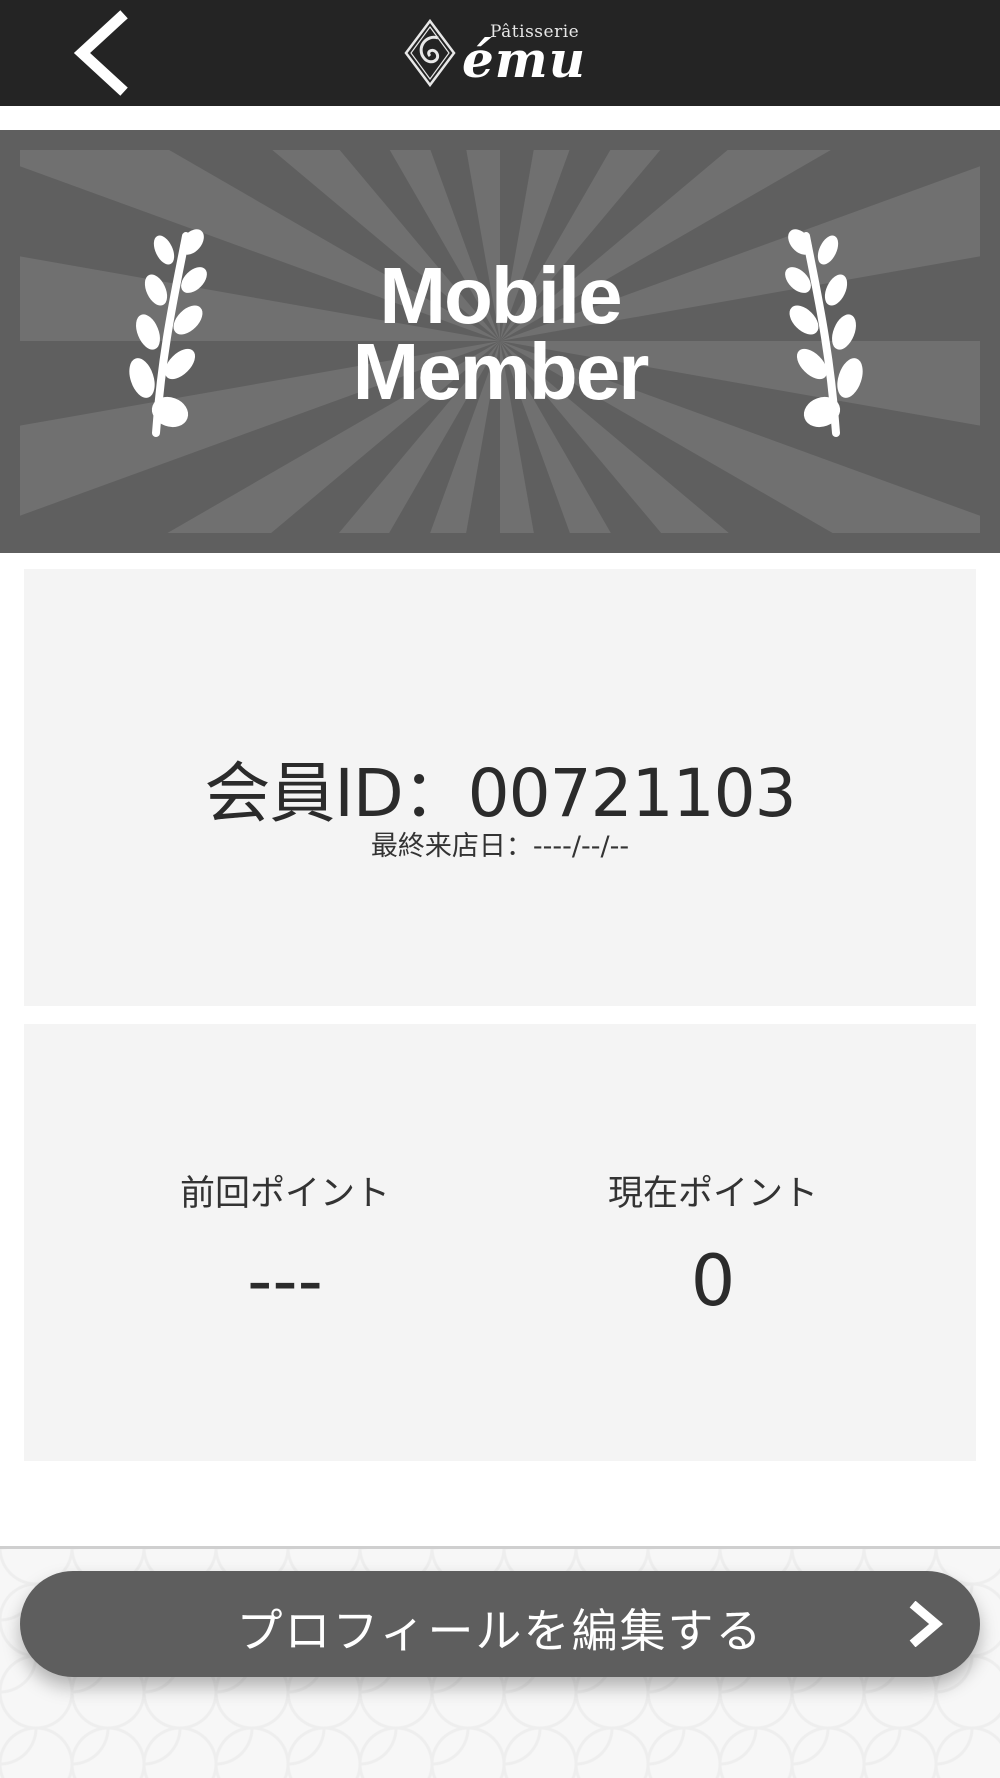  I want to click on back-button, so click(102, 53).